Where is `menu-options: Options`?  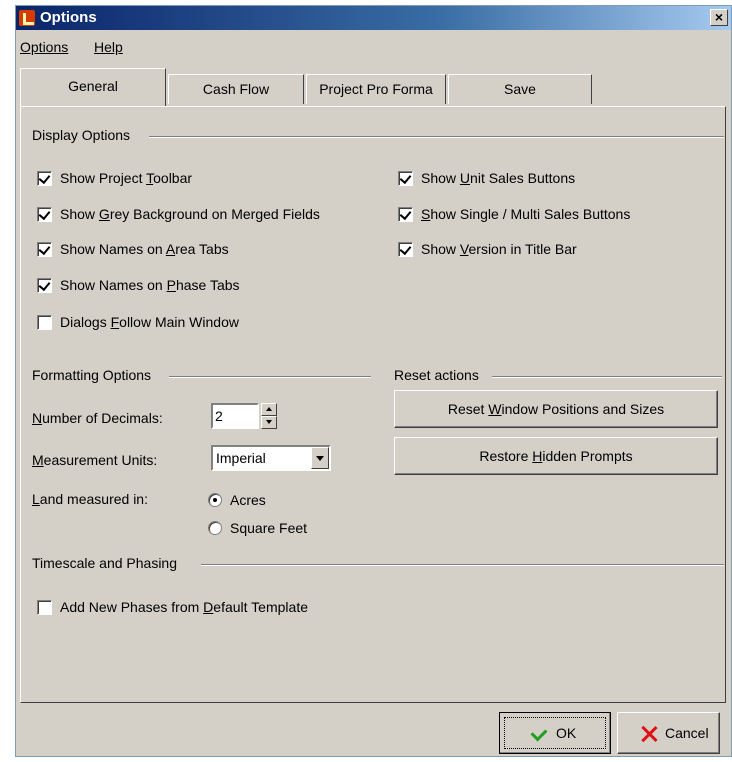 menu-options: Options is located at coordinates (44, 47).